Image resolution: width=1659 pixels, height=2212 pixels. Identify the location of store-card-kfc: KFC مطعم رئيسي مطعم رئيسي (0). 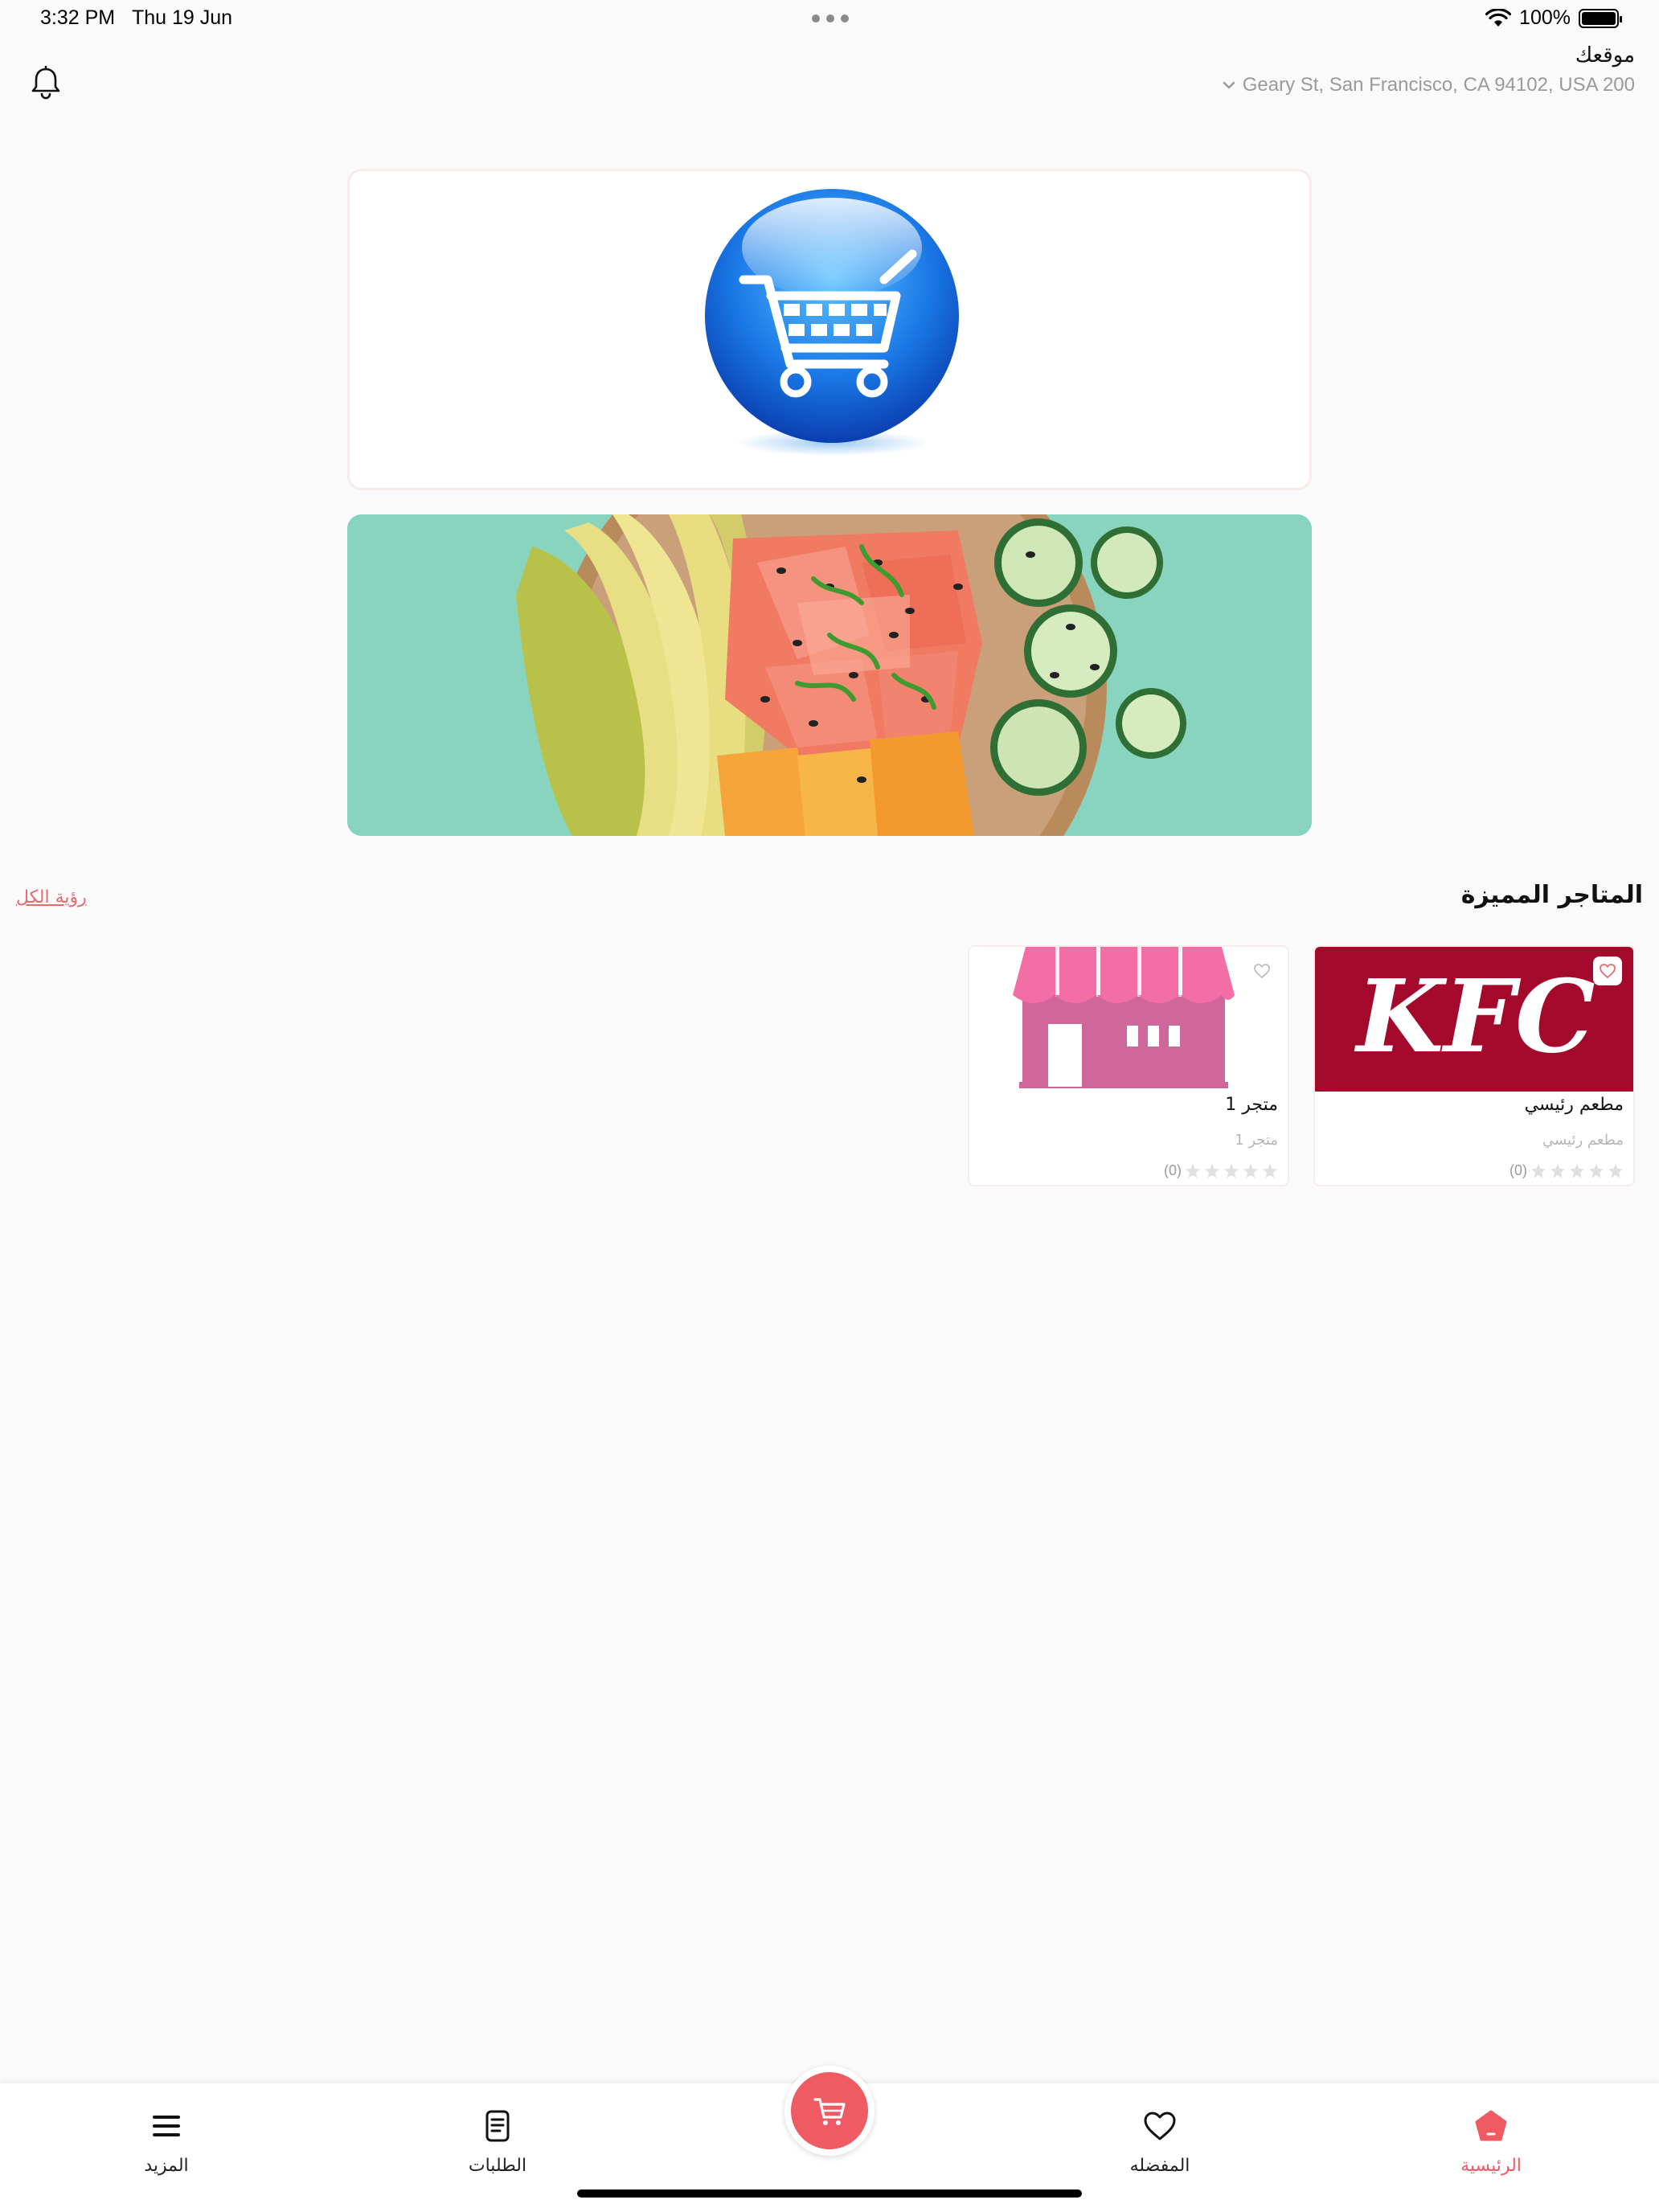
(1474, 1065).